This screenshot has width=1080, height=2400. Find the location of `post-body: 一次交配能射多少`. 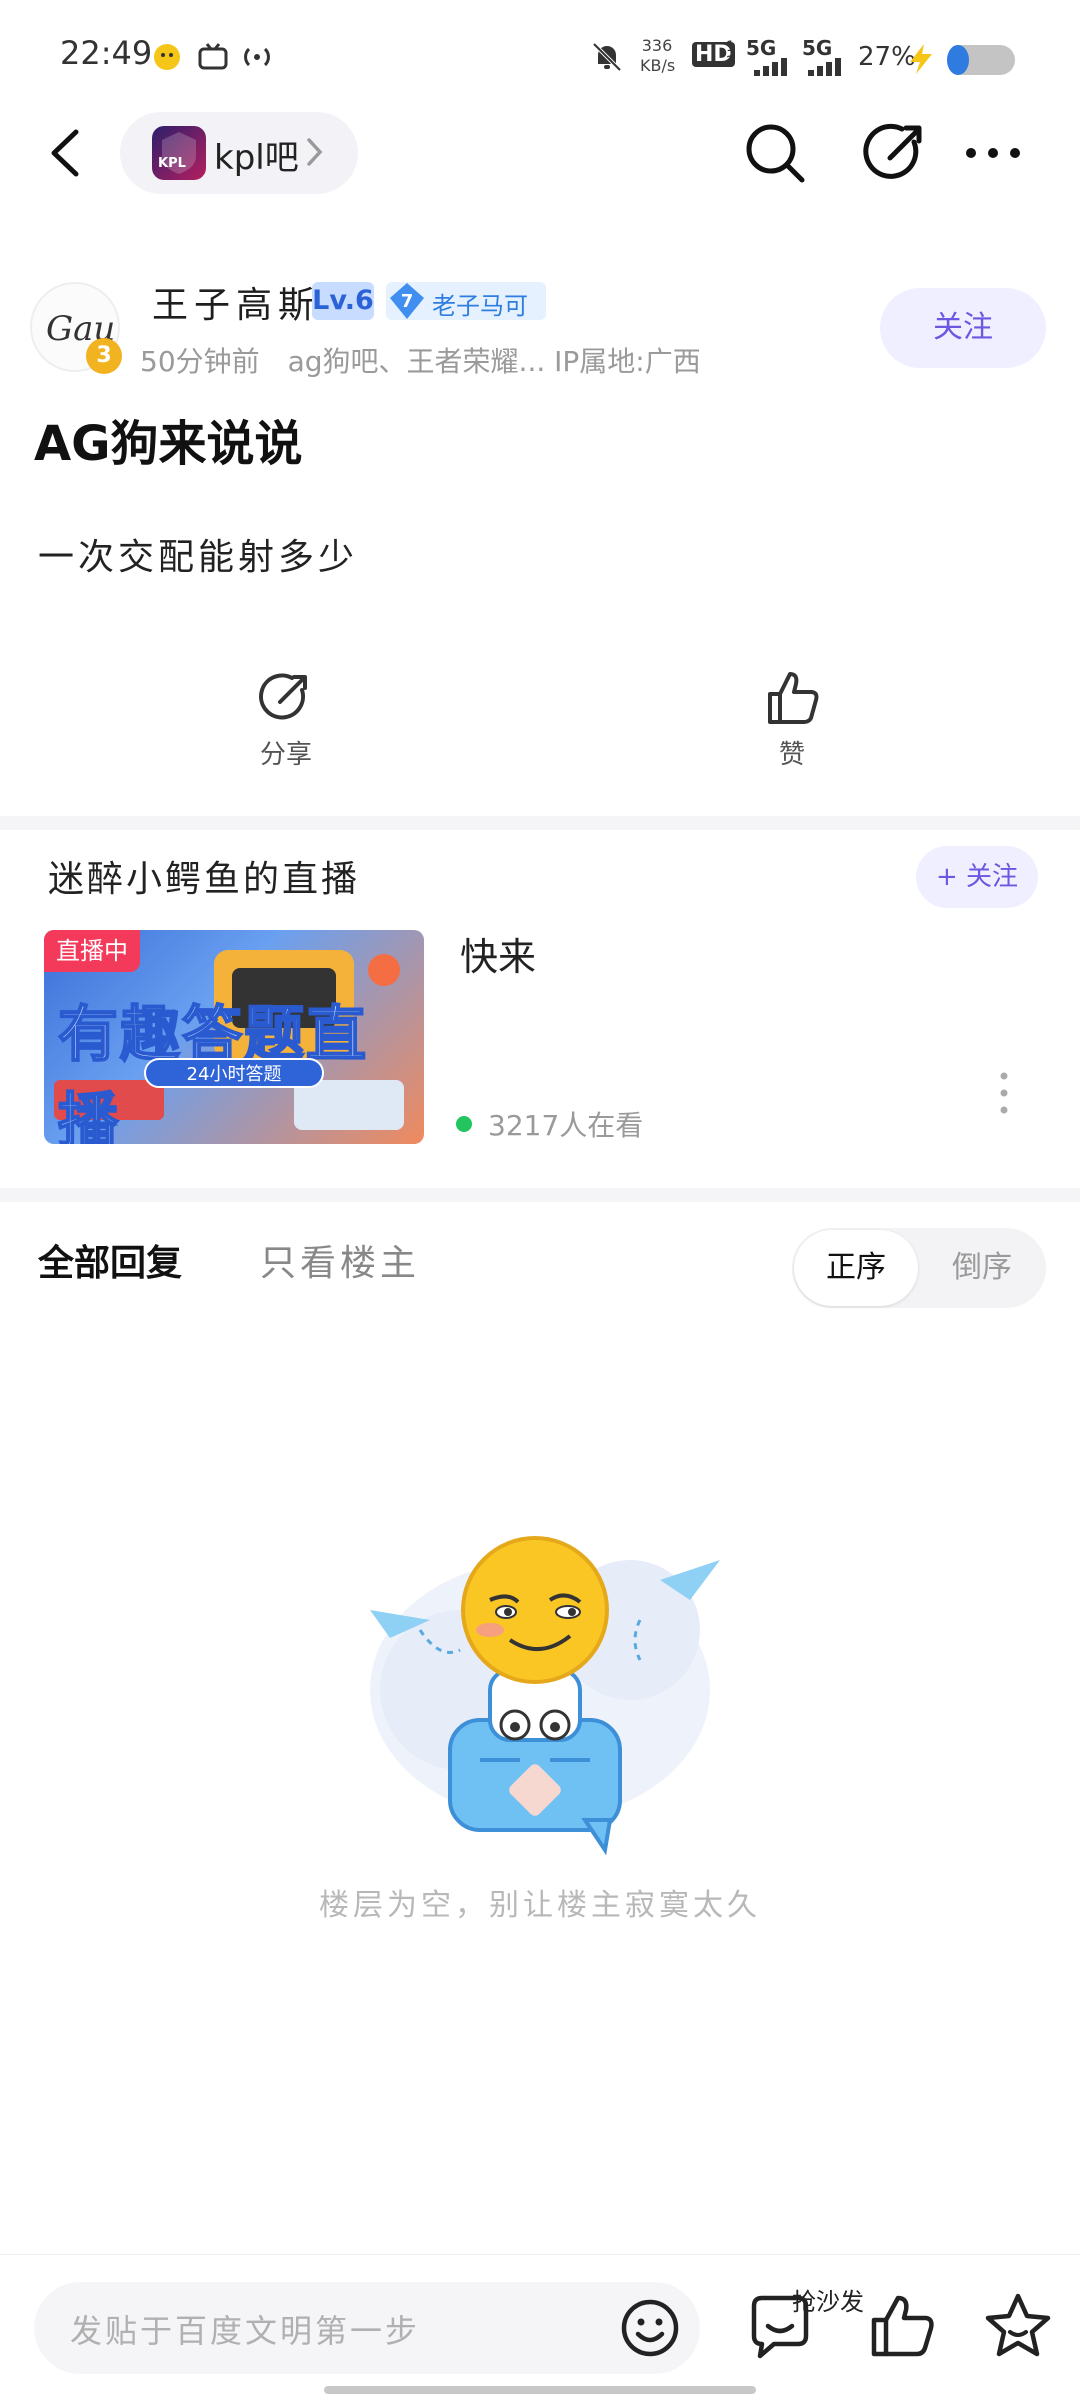

post-body: 一次交配能射多少 is located at coordinates (198, 557).